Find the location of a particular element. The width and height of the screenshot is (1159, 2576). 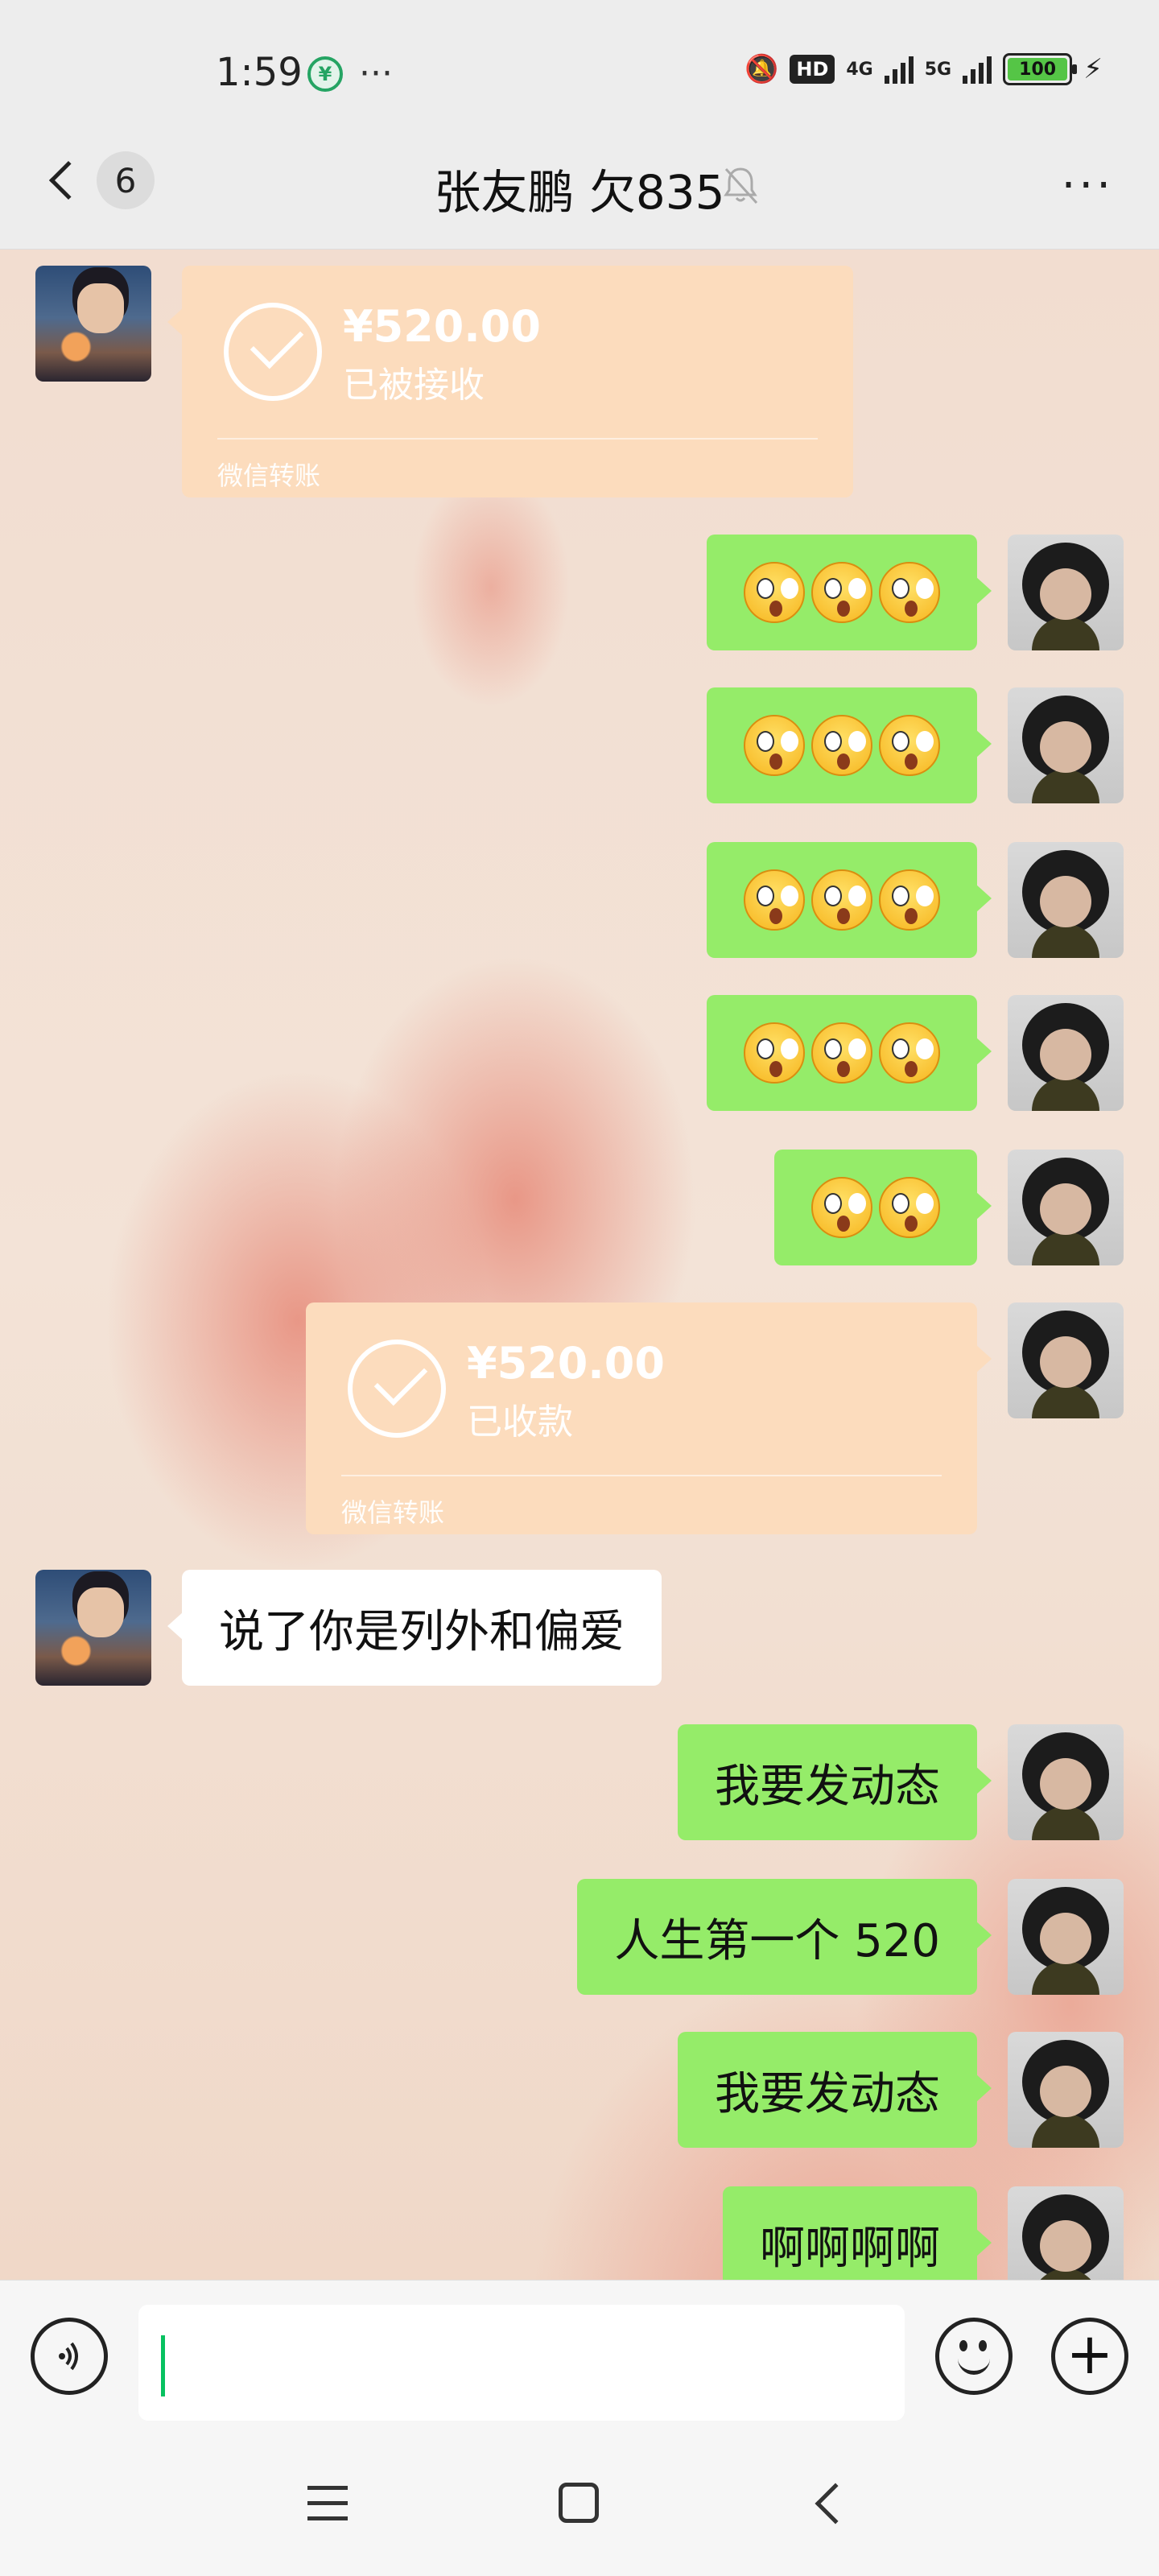

system-navigation-bar is located at coordinates (579, 2504).